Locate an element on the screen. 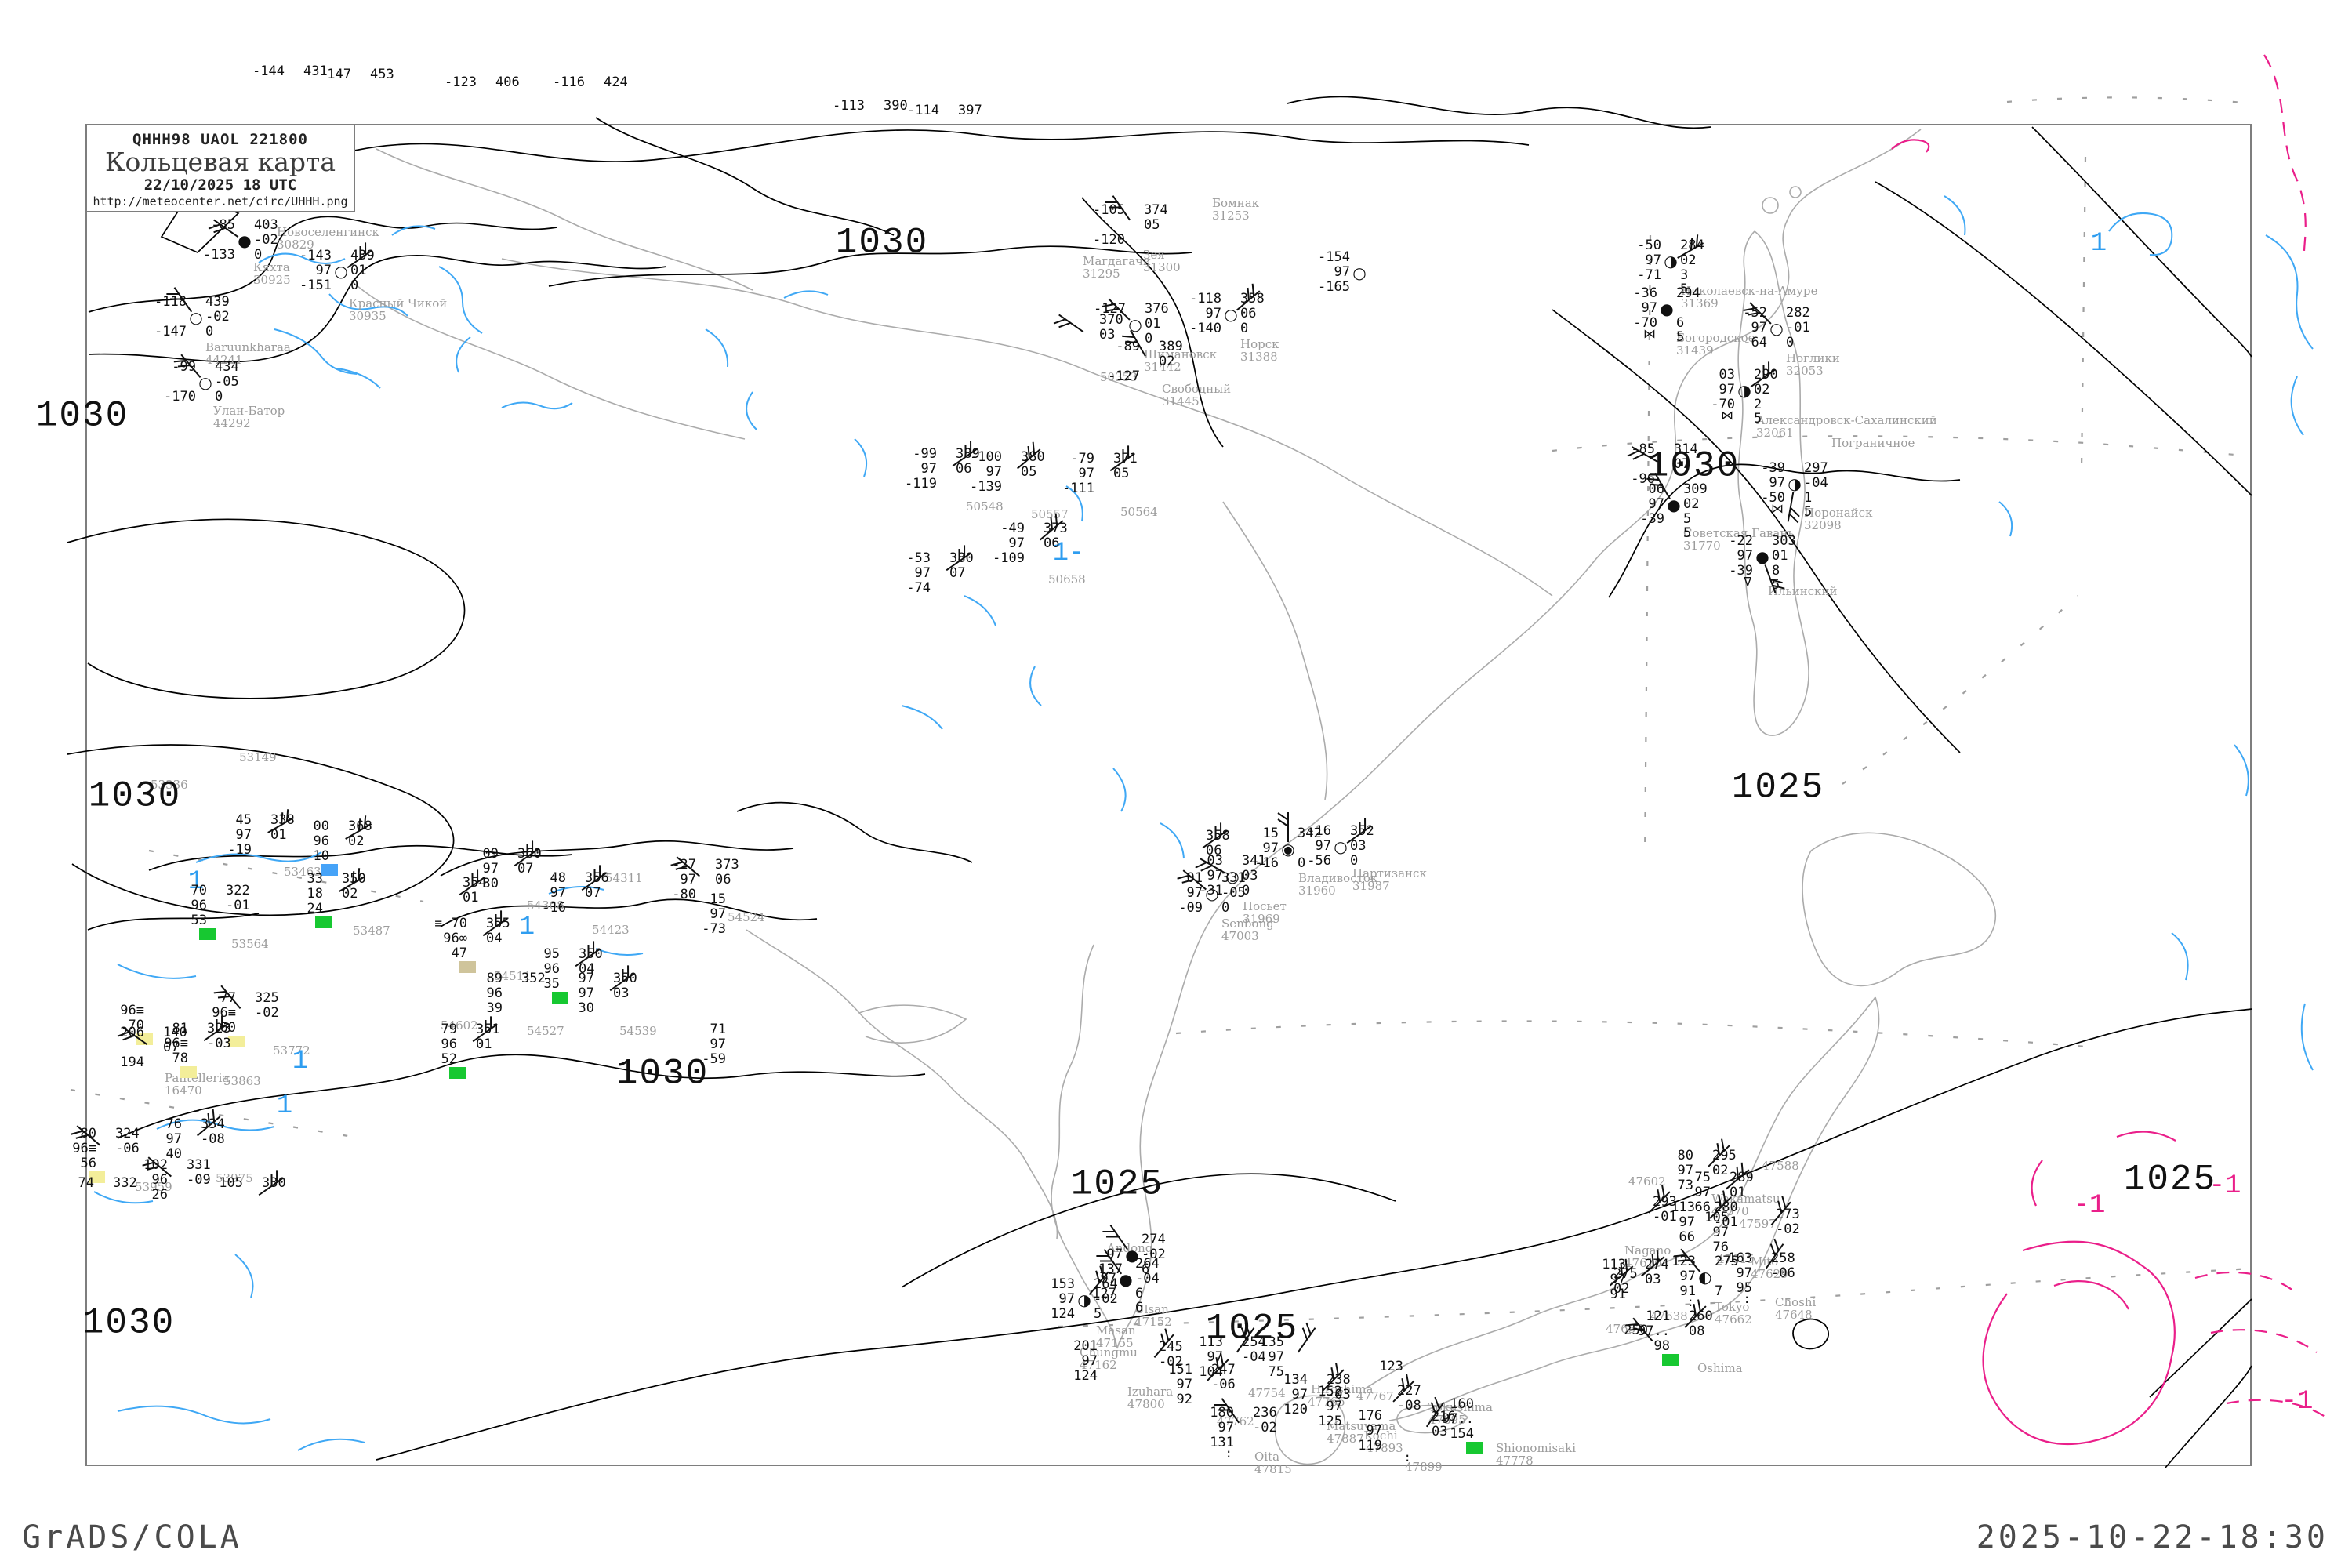 This screenshot has height=1568, width=2352. station-pressure: 397 is located at coordinates (970, 110).